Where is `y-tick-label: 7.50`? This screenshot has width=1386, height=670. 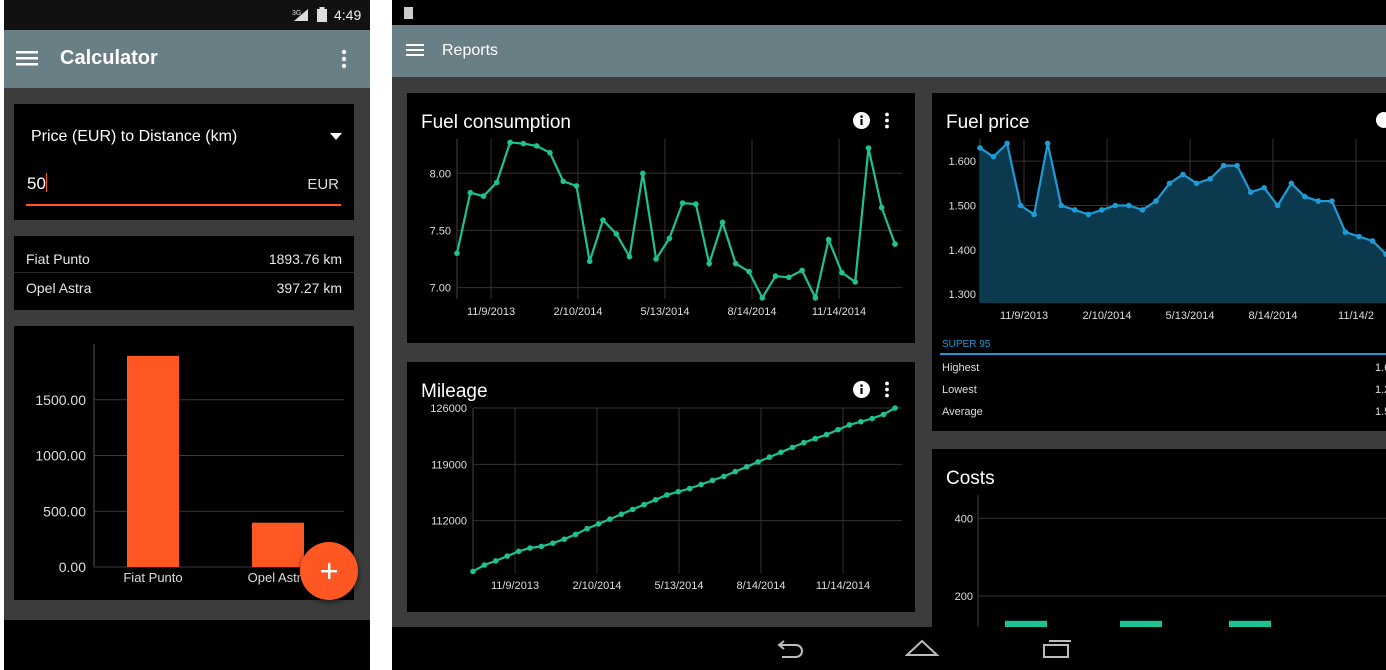
y-tick-label: 7.50 is located at coordinates (440, 231).